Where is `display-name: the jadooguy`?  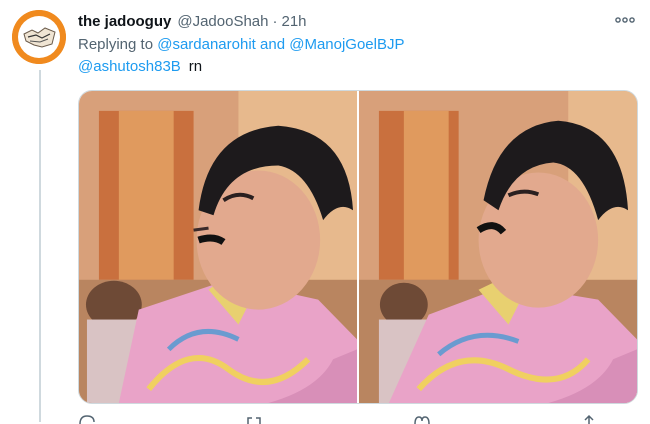 display-name: the jadooguy is located at coordinates (124, 21).